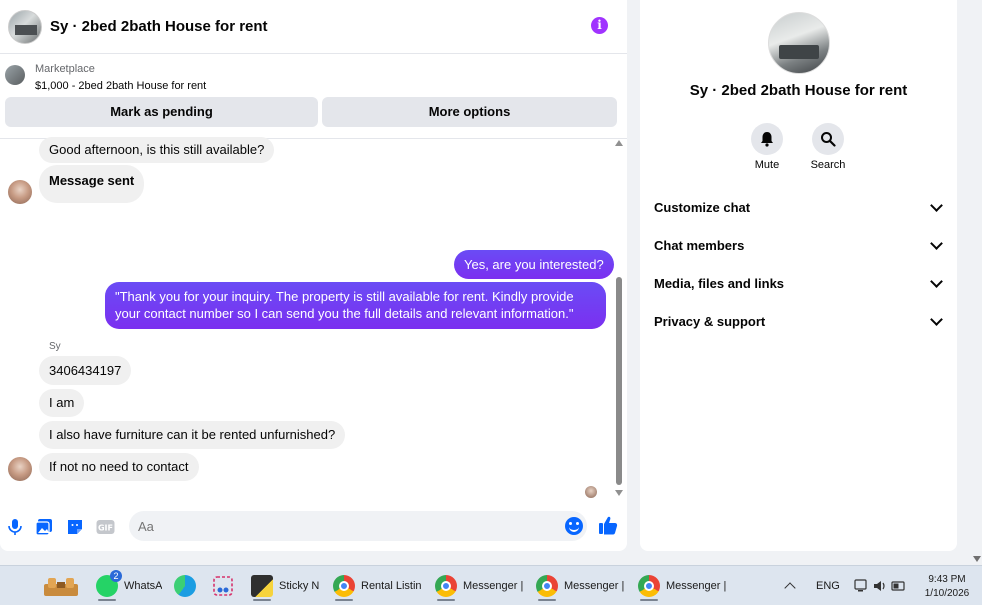  Describe the element at coordinates (44, 527) in the screenshot. I see `photo-icon` at that location.